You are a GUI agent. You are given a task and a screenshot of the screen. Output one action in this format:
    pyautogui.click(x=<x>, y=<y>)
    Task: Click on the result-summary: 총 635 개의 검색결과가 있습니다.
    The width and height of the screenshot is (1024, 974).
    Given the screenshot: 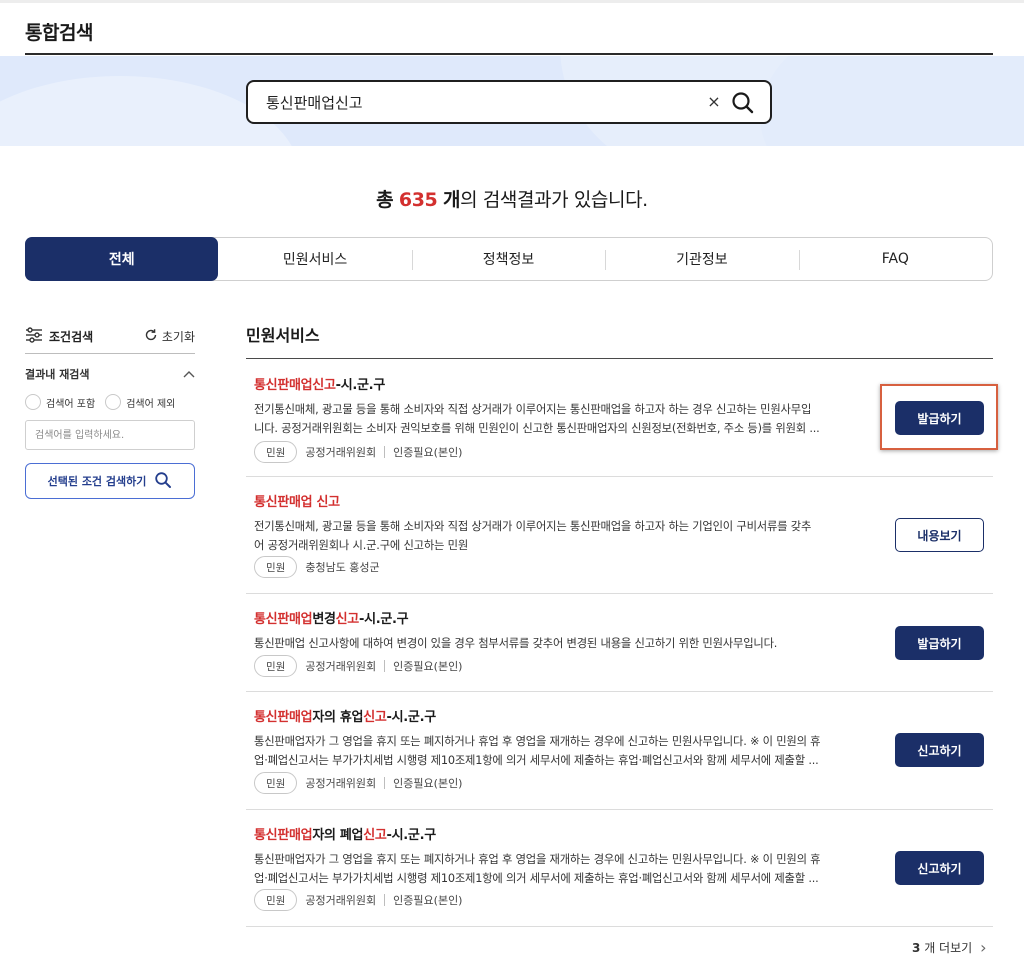 What is the action you would take?
    pyautogui.click(x=512, y=198)
    